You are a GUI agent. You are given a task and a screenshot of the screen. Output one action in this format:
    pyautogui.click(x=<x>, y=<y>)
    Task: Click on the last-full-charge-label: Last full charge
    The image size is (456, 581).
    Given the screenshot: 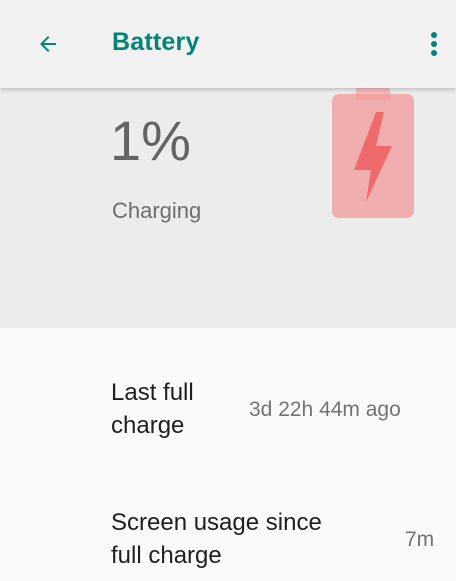 What is the action you would take?
    pyautogui.click(x=152, y=409)
    